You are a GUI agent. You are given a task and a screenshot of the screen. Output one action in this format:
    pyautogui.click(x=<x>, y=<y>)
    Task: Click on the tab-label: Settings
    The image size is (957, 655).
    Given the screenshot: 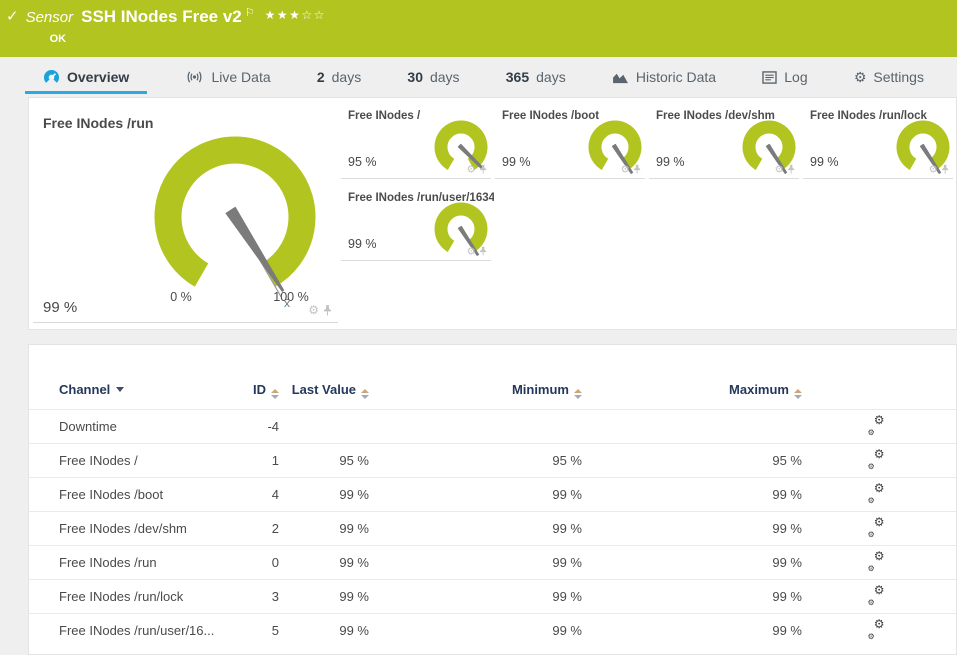 What is the action you would take?
    pyautogui.click(x=898, y=77)
    